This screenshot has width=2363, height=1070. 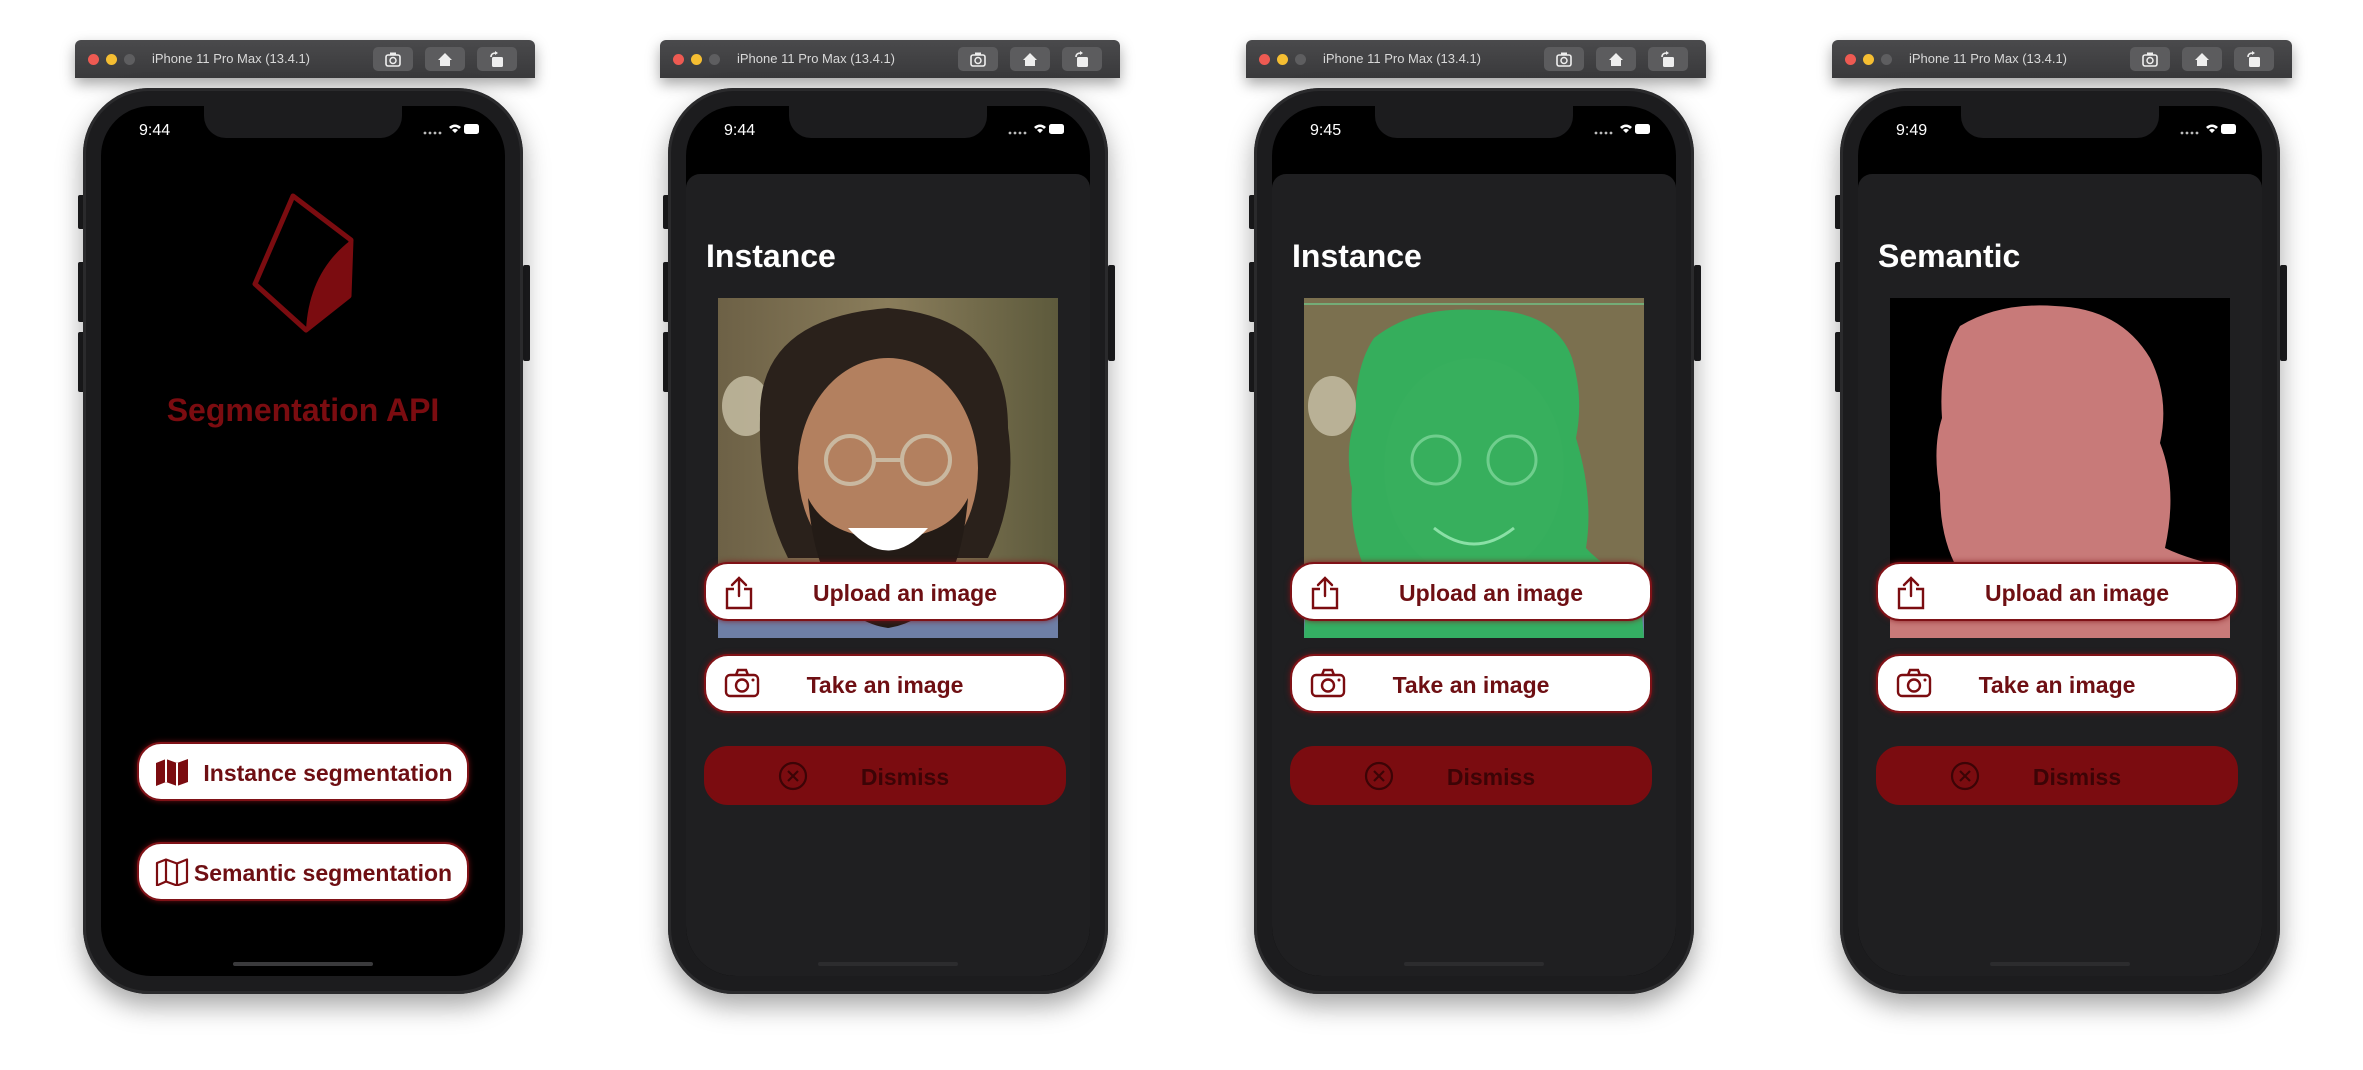 I want to click on app-logo-icon, so click(x=303, y=263).